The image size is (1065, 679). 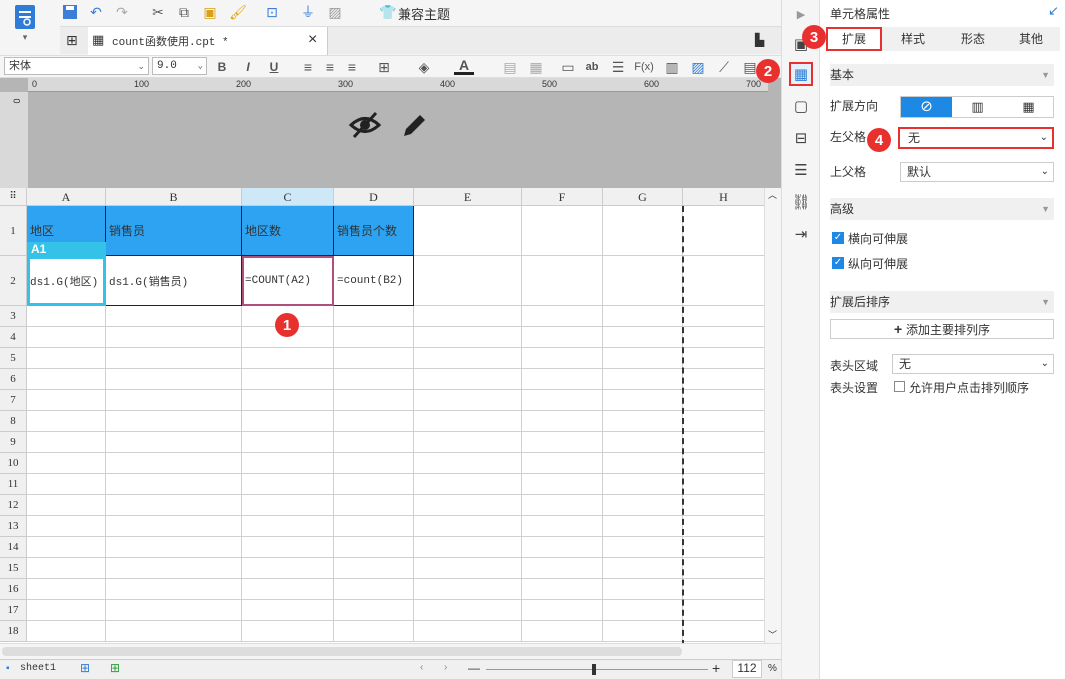 I want to click on cell-f12, so click(x=562, y=505).